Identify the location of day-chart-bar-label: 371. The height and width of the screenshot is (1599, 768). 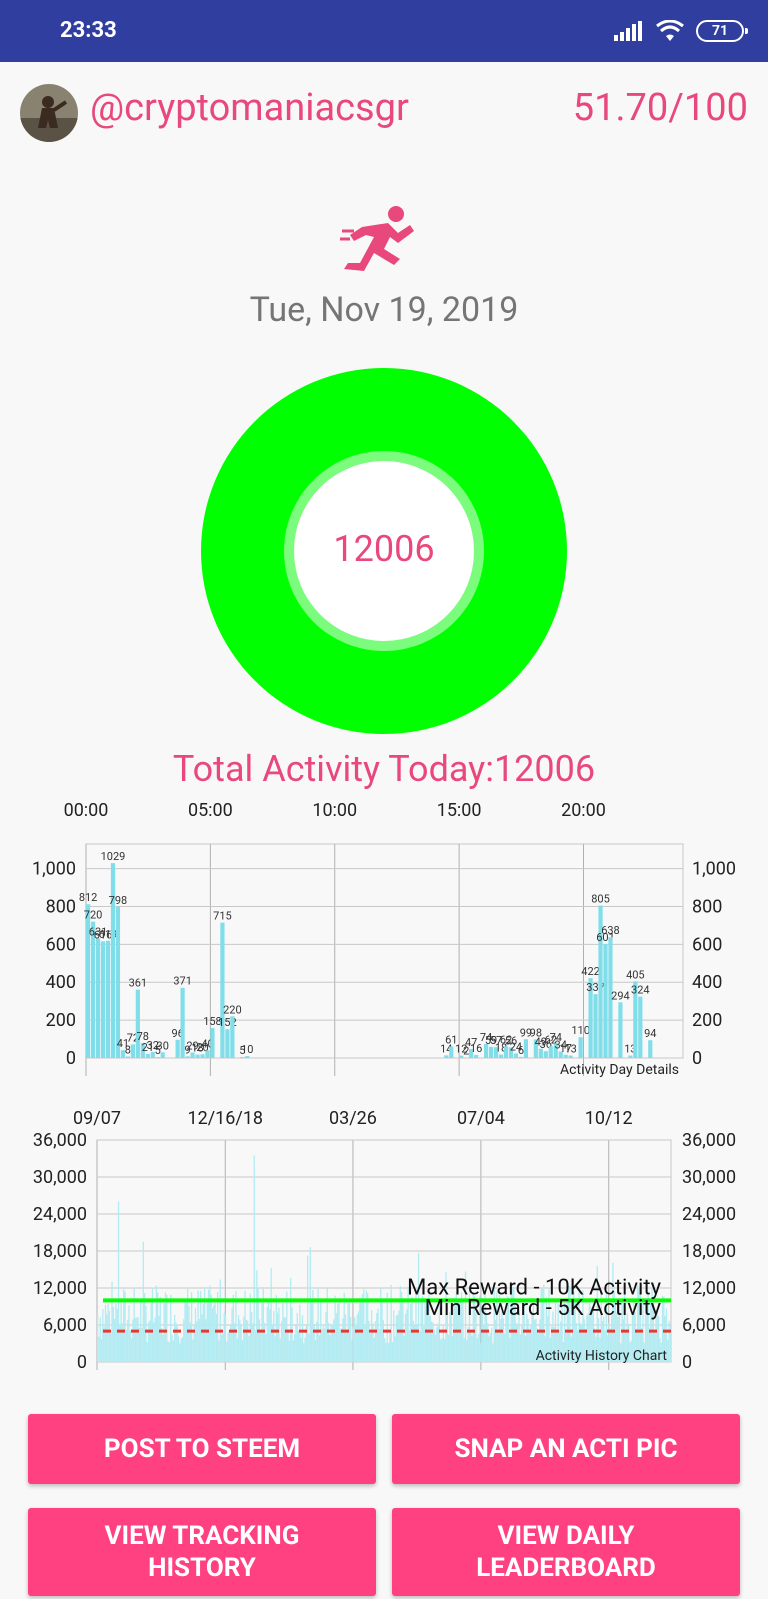
(182, 981).